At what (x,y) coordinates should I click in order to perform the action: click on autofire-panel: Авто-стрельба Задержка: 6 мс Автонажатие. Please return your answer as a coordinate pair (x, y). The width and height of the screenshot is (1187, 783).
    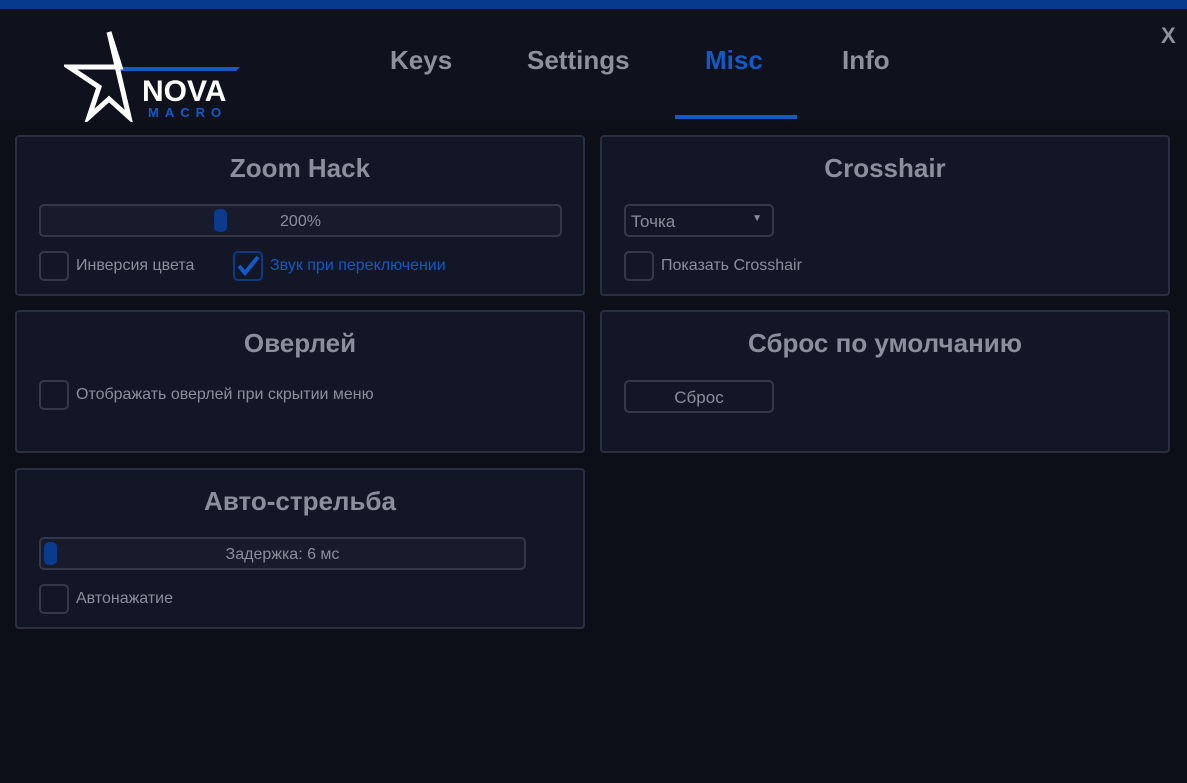
    Looking at the image, I should click on (300, 548).